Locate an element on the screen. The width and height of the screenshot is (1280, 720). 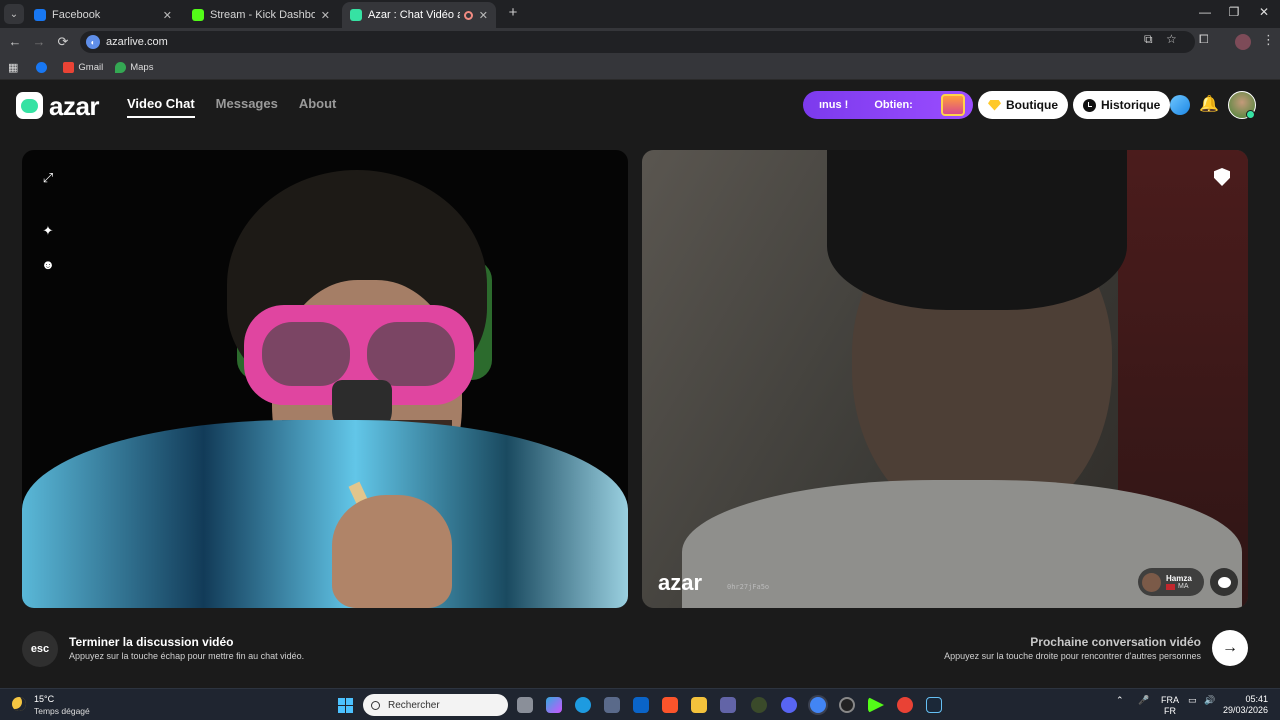
app-icon is located at coordinates (759, 705).